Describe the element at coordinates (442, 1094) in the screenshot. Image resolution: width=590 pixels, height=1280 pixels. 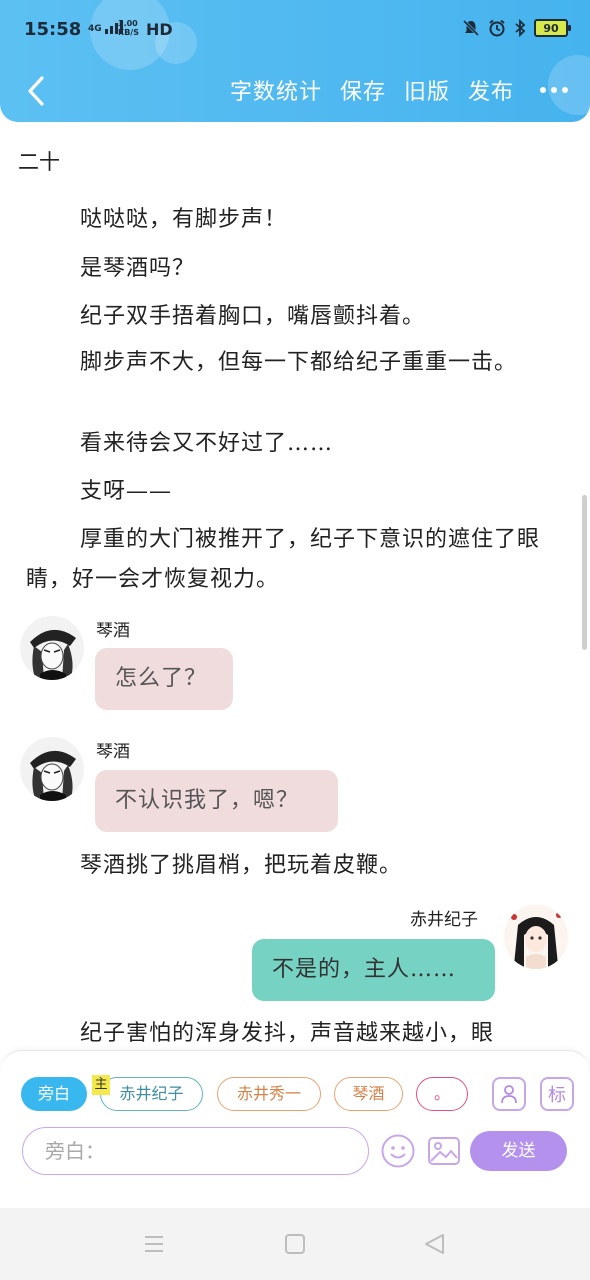
I see `chip-punctuation: 。` at that location.